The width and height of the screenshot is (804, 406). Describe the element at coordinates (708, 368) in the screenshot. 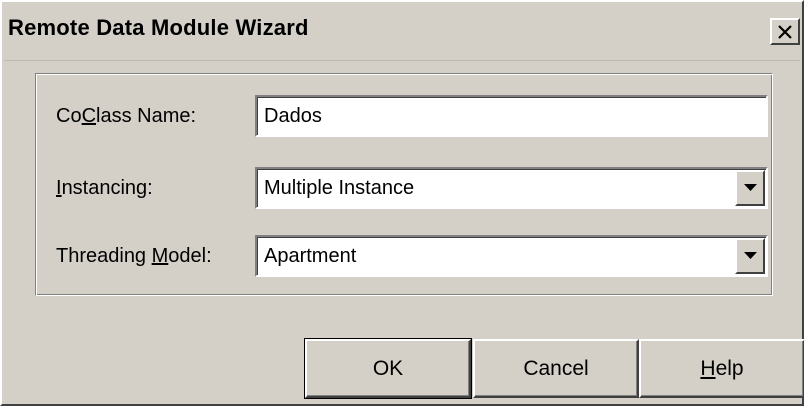

I see `help-accelerator: H` at that location.